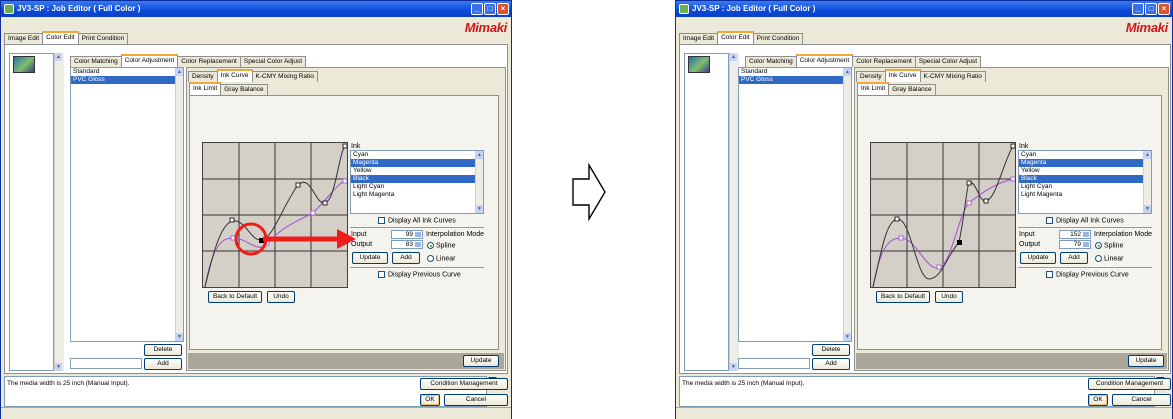 The height and width of the screenshot is (419, 1173). I want to click on output-spinner: 79, so click(1075, 244).